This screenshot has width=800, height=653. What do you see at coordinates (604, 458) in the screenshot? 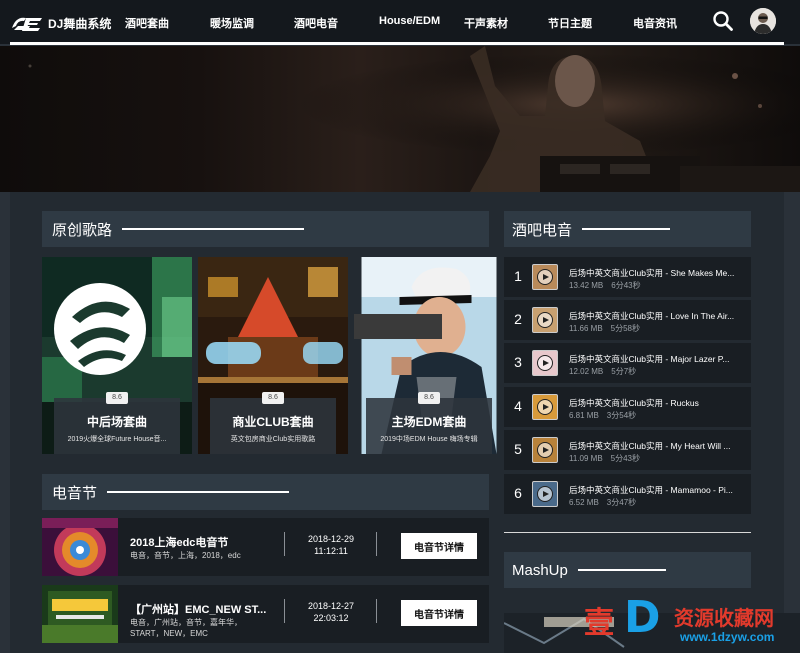
I see `track-meta: 11.09 MB 5分43秒` at bounding box center [604, 458].